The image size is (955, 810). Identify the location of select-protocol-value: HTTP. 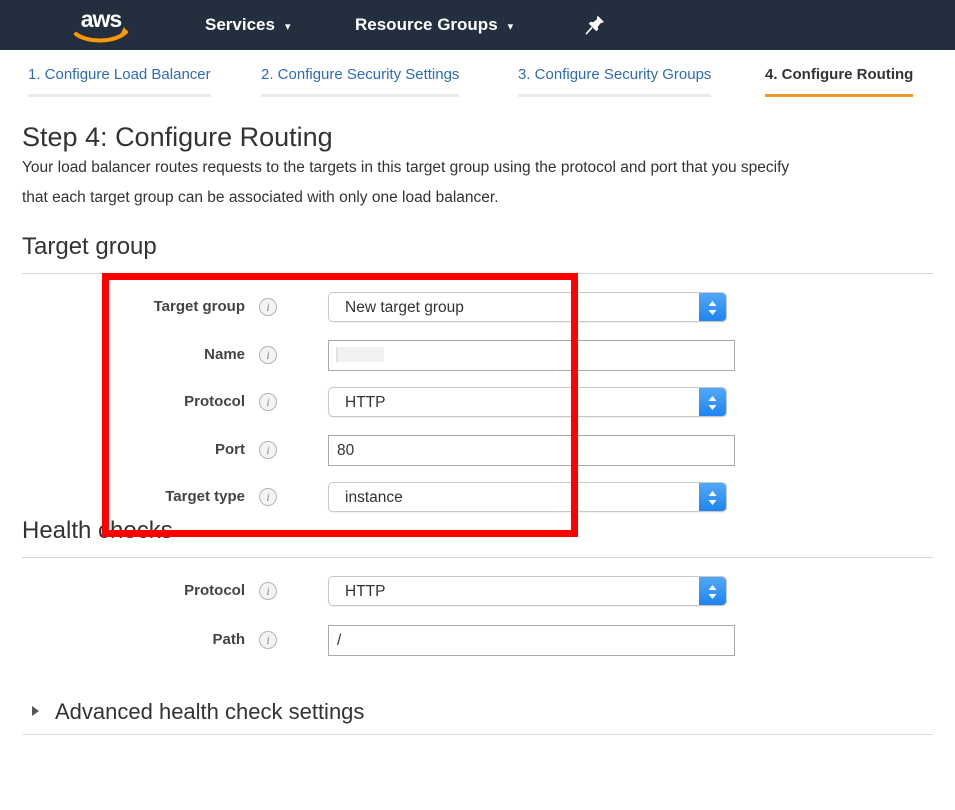
(365, 402).